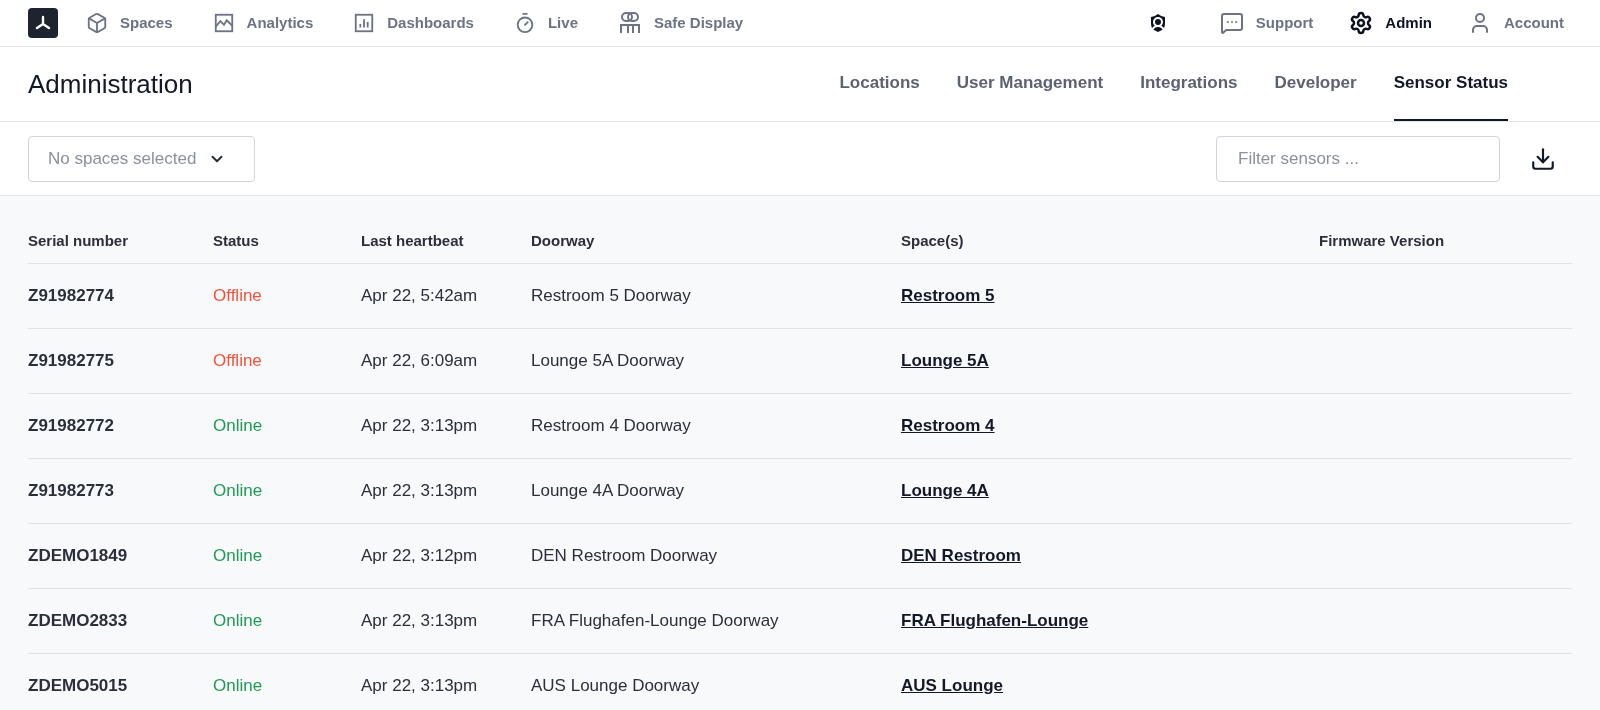  I want to click on nav-link: Analytics, so click(263, 23).